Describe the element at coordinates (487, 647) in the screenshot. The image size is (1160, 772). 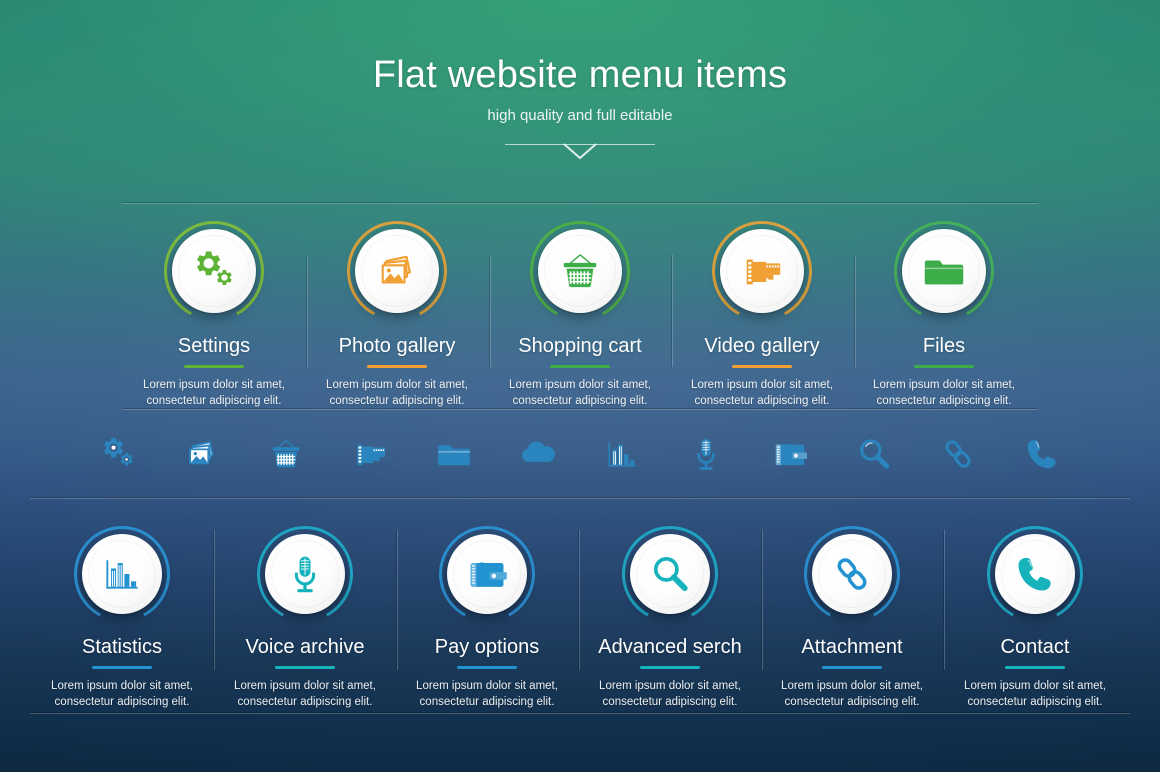
I see `menu-item-label: Pay options` at that location.